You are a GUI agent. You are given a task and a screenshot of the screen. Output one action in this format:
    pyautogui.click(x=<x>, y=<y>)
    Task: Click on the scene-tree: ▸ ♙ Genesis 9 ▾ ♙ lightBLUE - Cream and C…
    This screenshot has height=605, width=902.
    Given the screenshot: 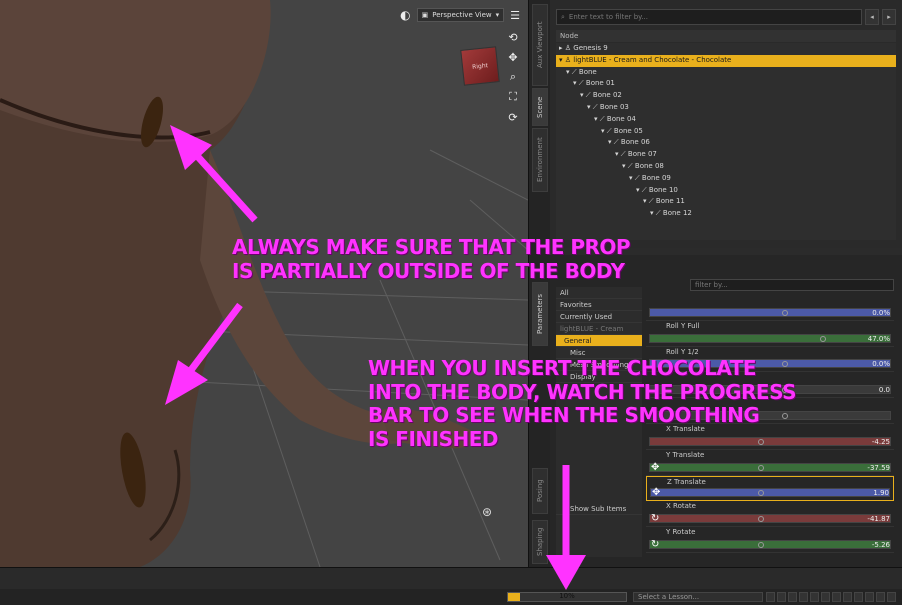 What is the action you would take?
    pyautogui.click(x=726, y=141)
    